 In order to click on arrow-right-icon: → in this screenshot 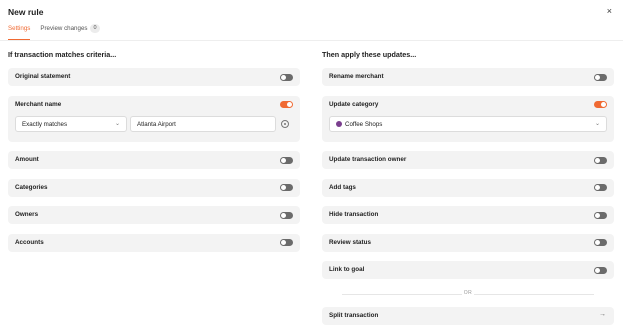, I will do `click(602, 314)`.